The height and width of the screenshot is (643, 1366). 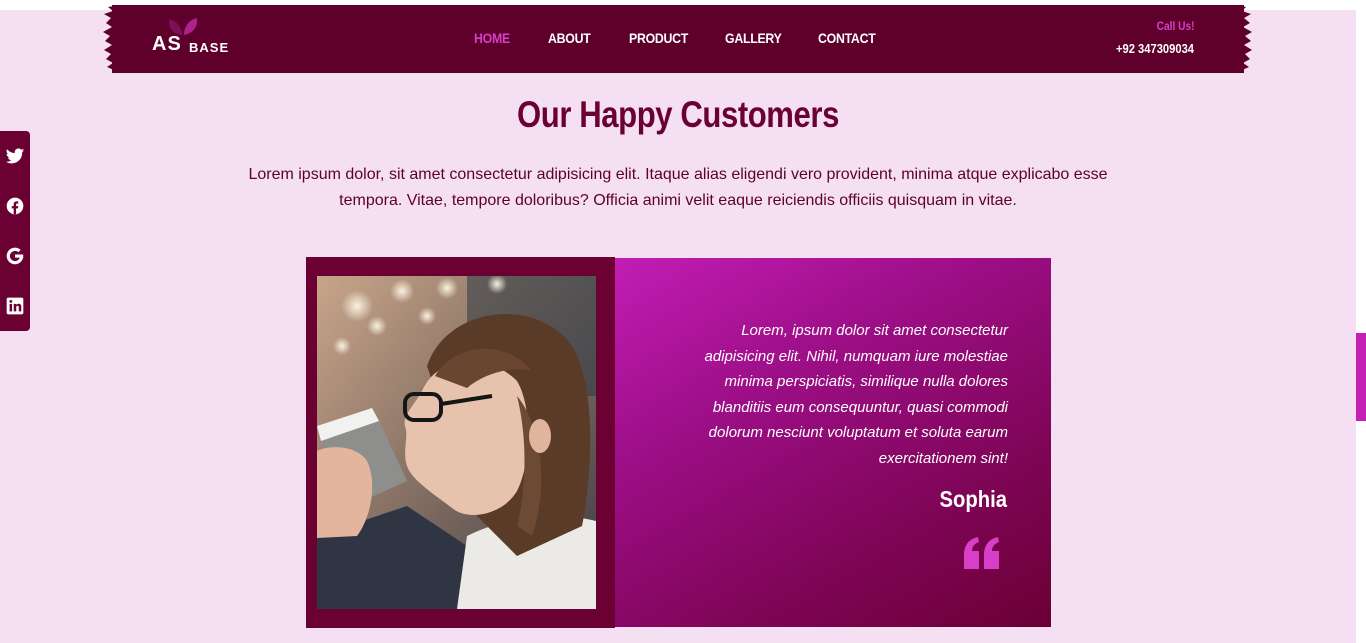 What do you see at coordinates (847, 38) in the screenshot?
I see `nav-contact: CONTACT` at bounding box center [847, 38].